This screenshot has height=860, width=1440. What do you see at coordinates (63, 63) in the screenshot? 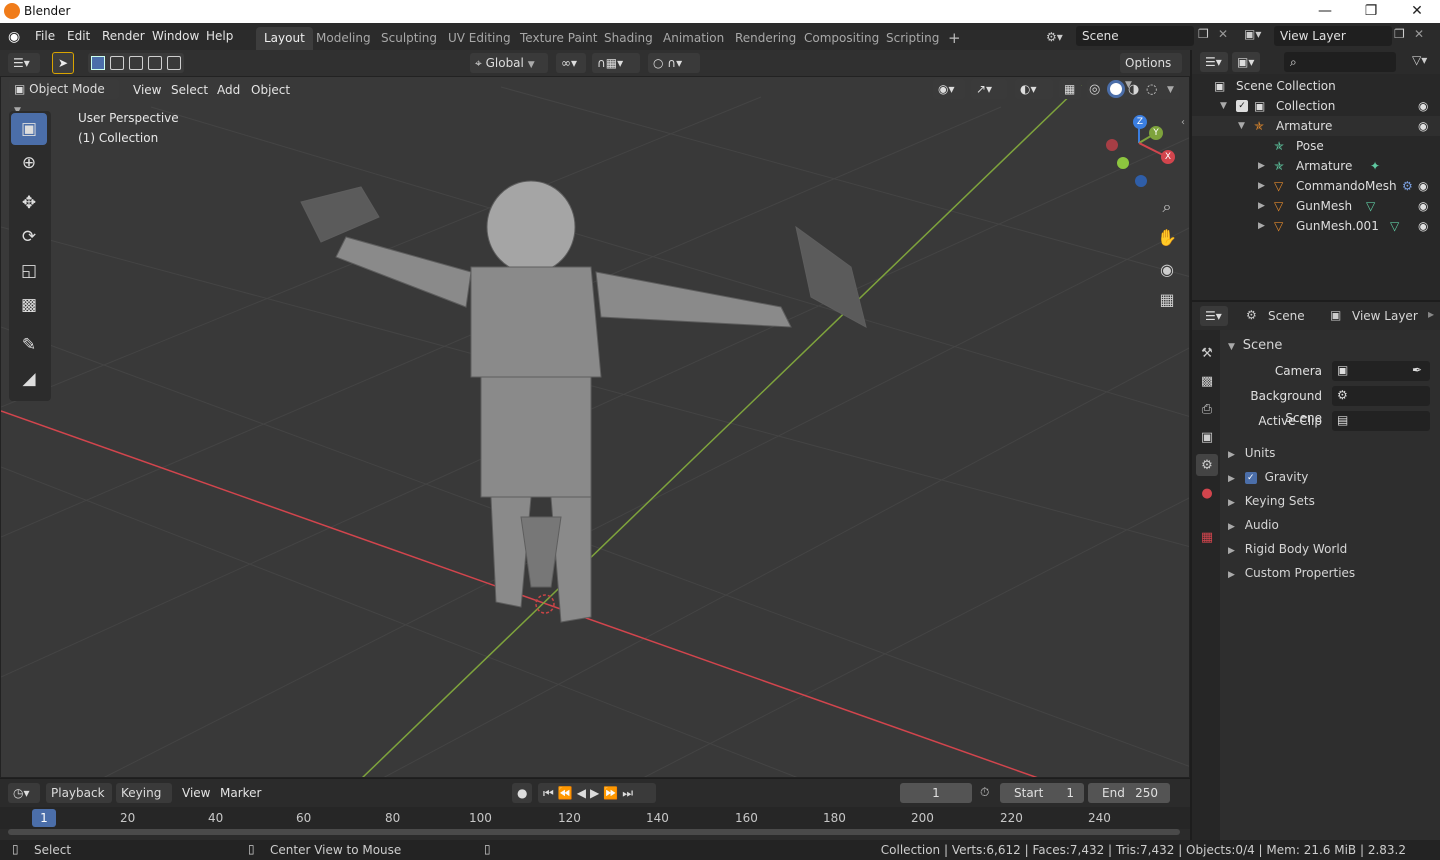
I see `select-tool-icon: ➤` at bounding box center [63, 63].